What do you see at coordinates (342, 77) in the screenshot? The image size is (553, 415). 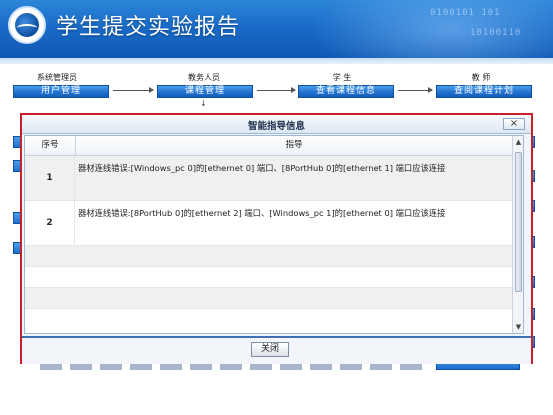 I see `role-label-student: 学 生` at bounding box center [342, 77].